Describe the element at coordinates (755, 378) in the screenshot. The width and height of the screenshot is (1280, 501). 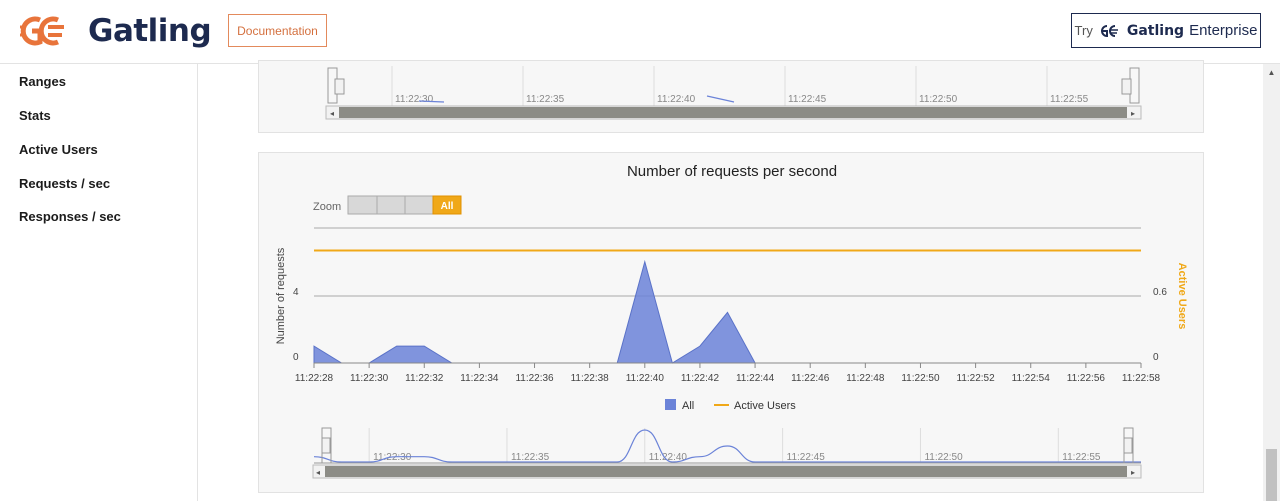
I see `x-tick-label: 11:22:44` at that location.